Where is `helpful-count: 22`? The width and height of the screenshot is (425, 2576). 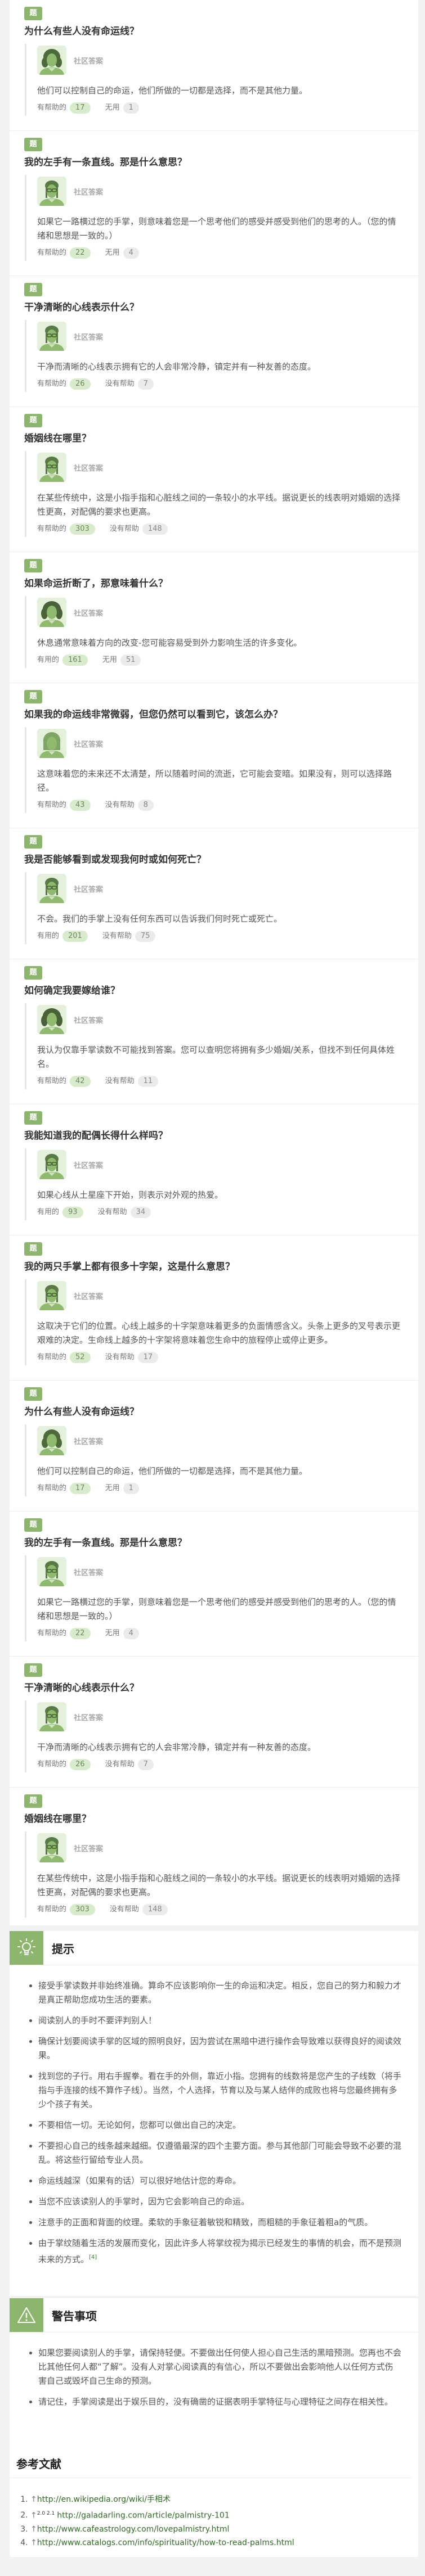 helpful-count: 22 is located at coordinates (80, 1633).